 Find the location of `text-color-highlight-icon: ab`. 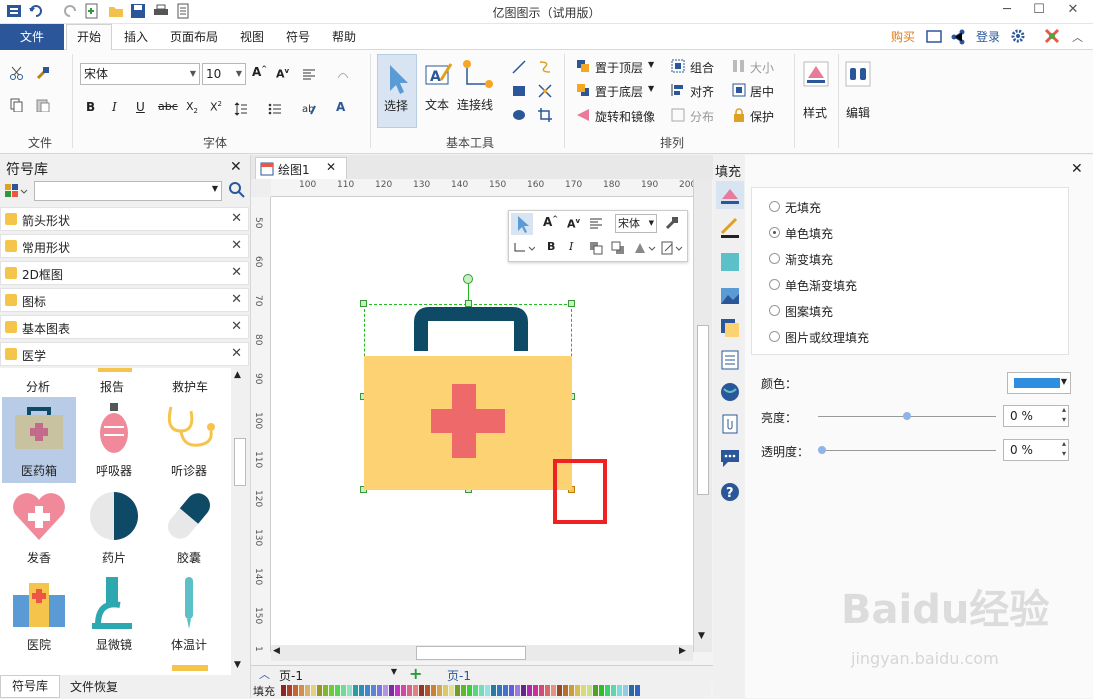

text-color-highlight-icon: ab is located at coordinates (309, 109).